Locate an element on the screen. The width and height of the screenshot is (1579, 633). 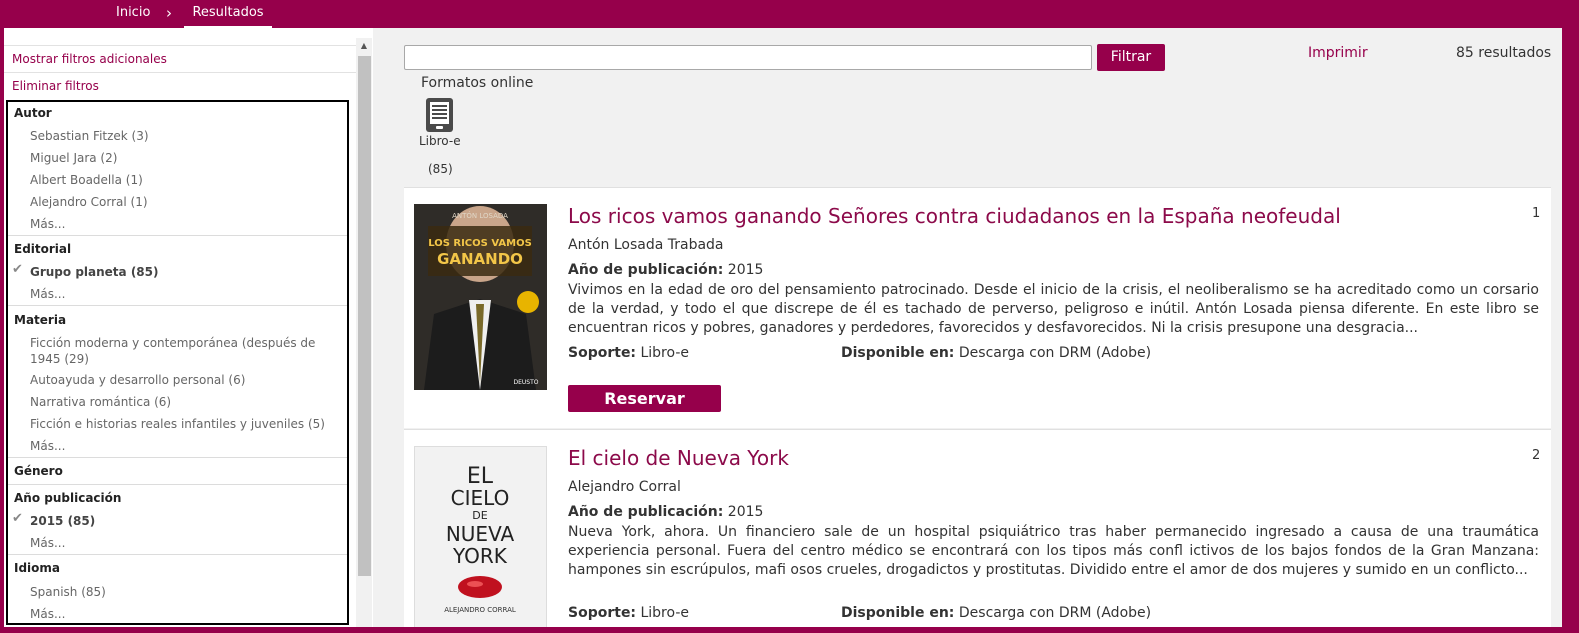
results-count: 85 resultados is located at coordinates (1504, 53).